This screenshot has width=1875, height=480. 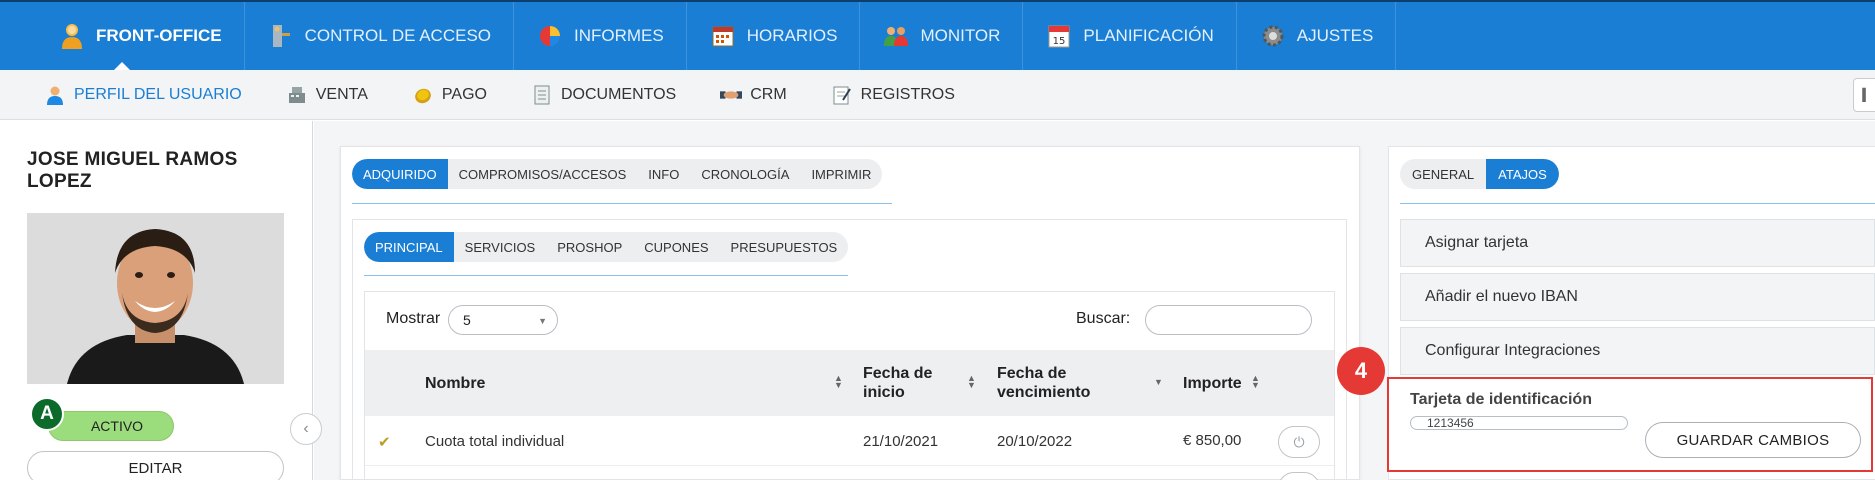 What do you see at coordinates (495, 441) in the screenshot?
I see `cell-nombre: Cuota total individual` at bounding box center [495, 441].